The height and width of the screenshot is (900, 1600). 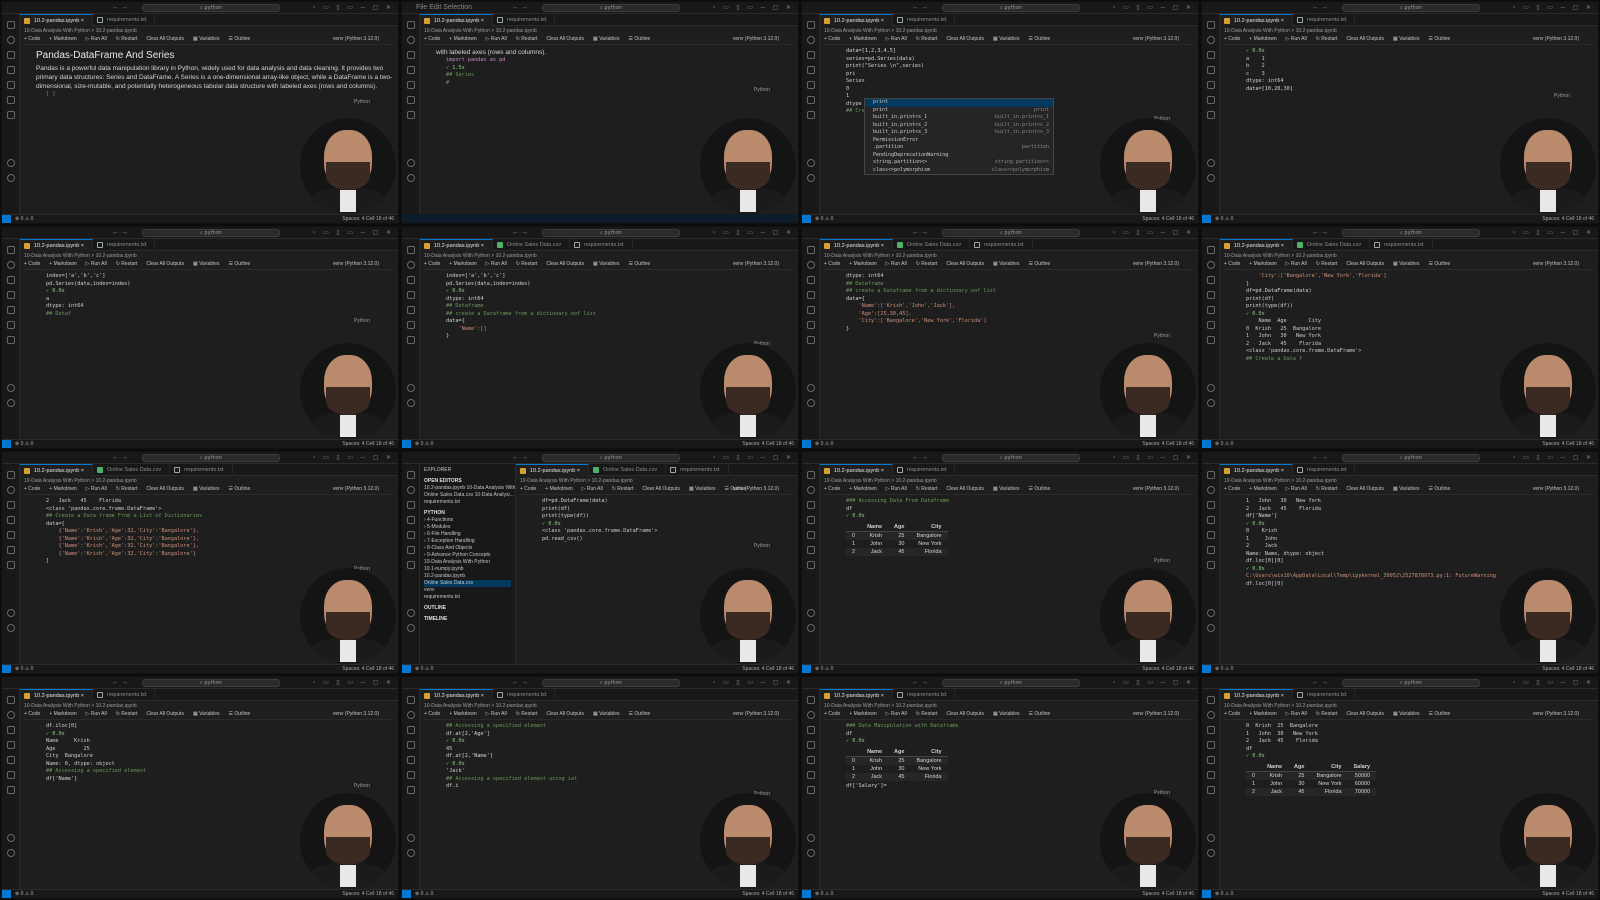 What do you see at coordinates (209, 525) in the screenshot?
I see `code-line: data=[` at bounding box center [209, 525].